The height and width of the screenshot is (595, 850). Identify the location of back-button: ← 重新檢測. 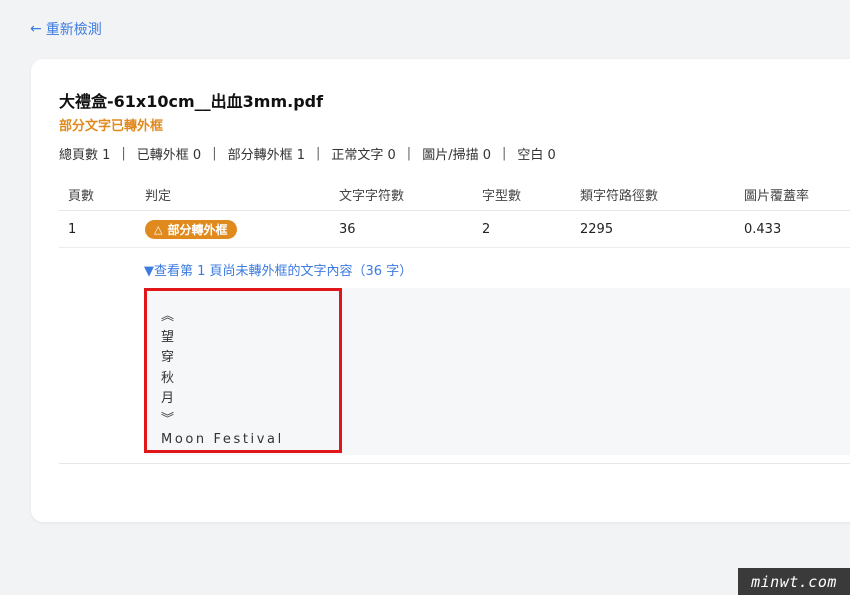
(66, 29).